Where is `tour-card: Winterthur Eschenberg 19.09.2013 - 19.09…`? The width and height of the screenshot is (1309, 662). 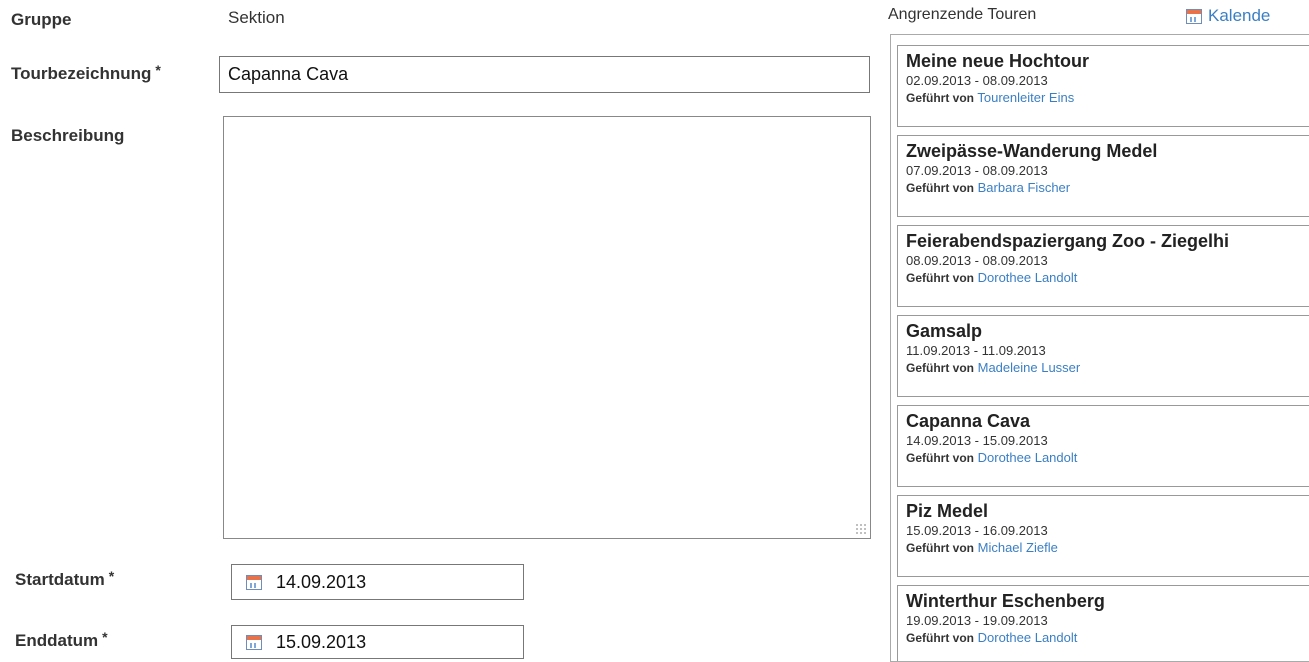
tour-card: Winterthur Eschenberg 19.09.2013 - 19.09… is located at coordinates (1103, 623).